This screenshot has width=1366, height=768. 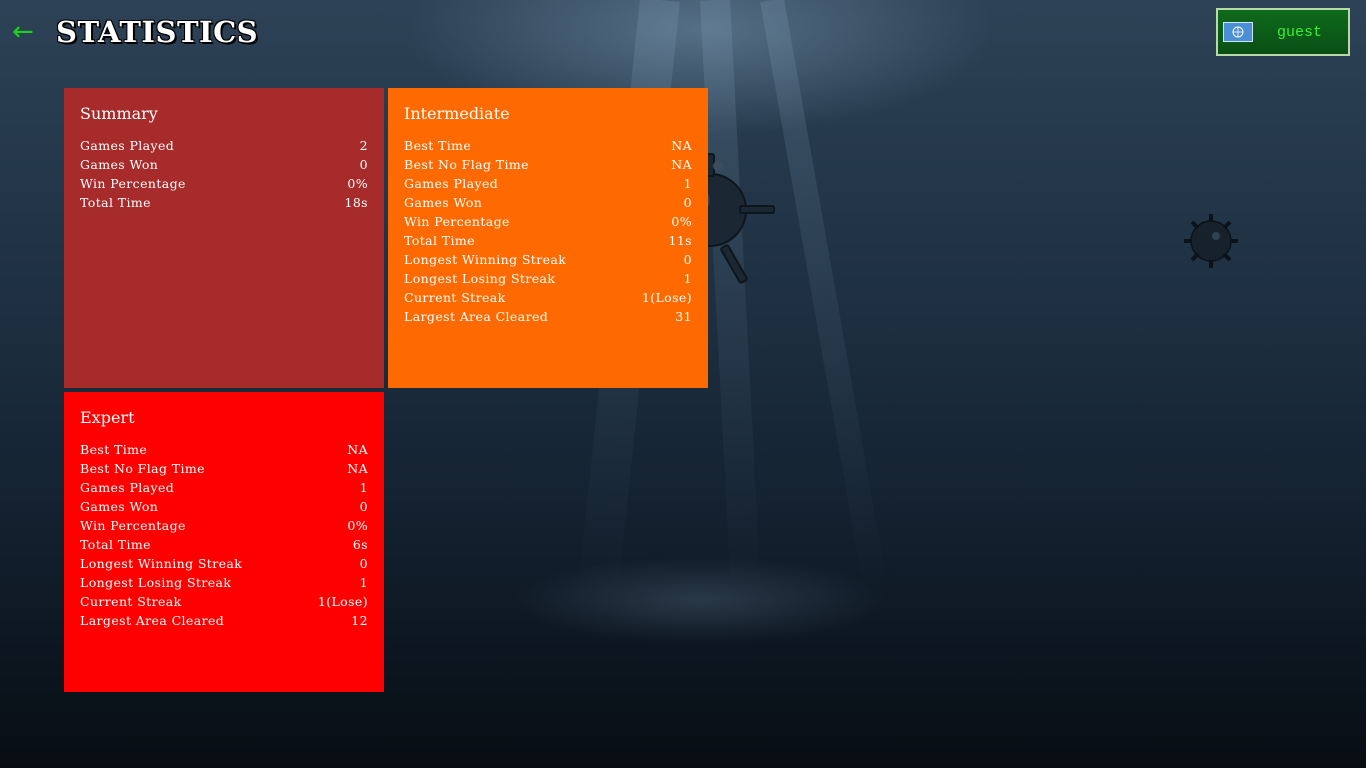 I want to click on user-name: guest, so click(x=1300, y=32).